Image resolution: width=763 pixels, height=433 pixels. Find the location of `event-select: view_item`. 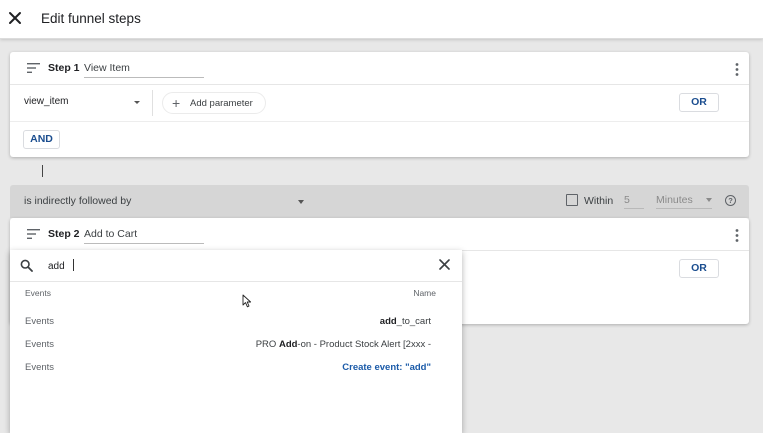

event-select: view_item is located at coordinates (84, 104).